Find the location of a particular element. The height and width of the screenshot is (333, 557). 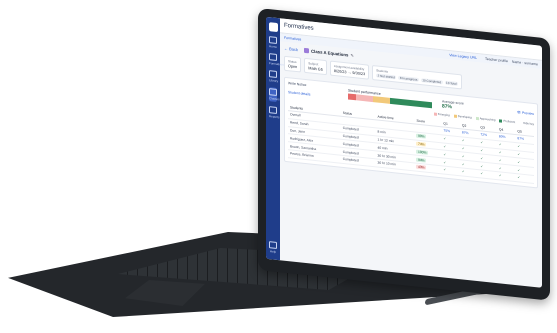

sidebar-item-help: Help is located at coordinates (273, 247).